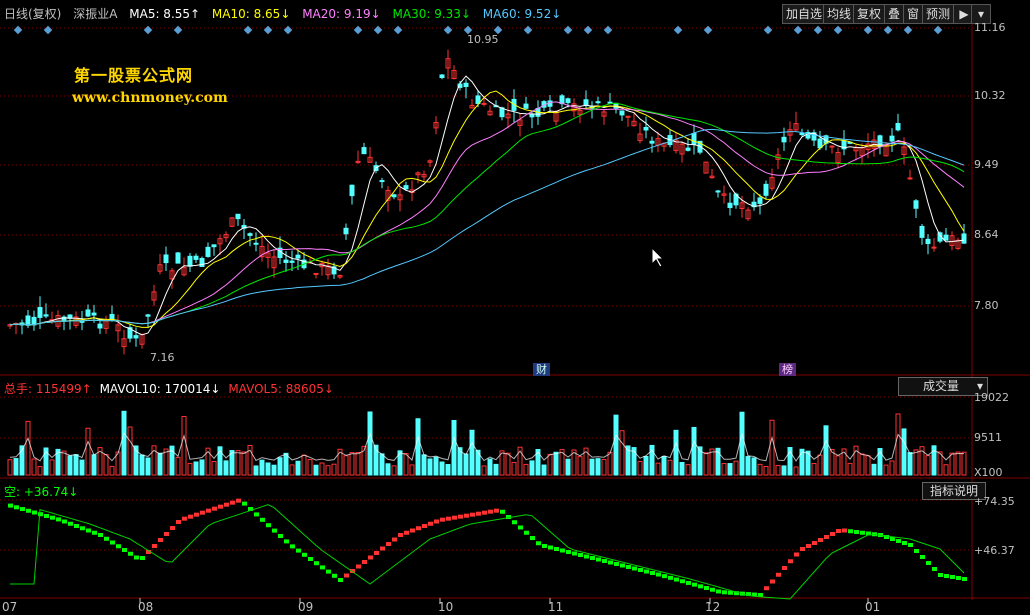 The image size is (1030, 615). I want to click on indicator-axis-label: +46.37, so click(994, 550).